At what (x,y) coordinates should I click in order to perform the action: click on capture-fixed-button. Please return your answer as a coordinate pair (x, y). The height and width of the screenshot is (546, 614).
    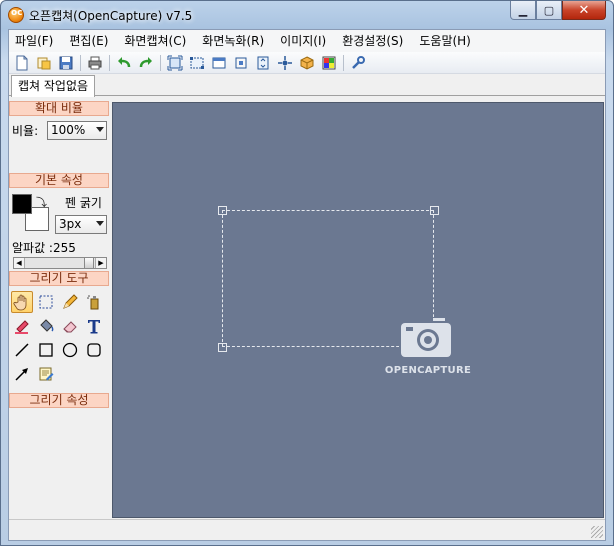
    Looking at the image, I should click on (285, 63).